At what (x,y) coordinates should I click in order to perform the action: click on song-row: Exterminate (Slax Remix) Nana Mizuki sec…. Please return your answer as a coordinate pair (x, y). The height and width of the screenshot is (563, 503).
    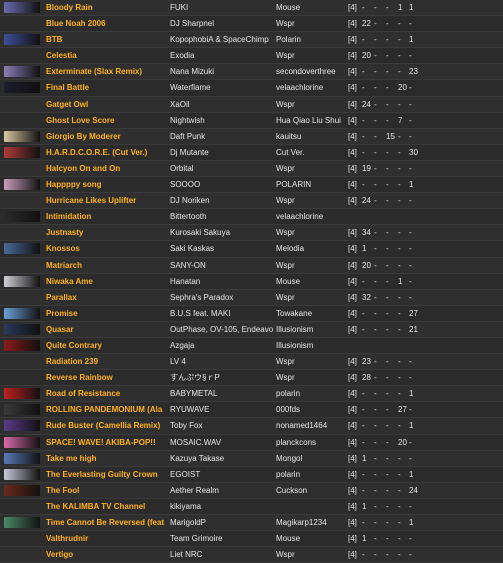
    Looking at the image, I should click on (251, 72).